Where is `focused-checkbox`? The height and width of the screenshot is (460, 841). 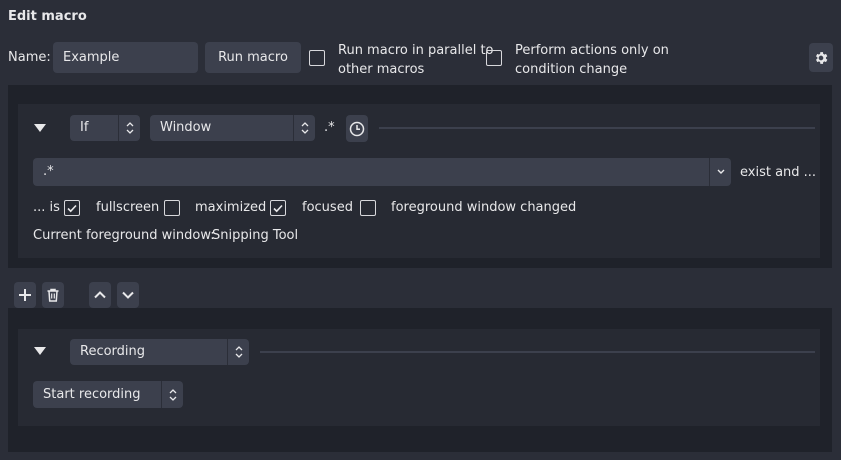 focused-checkbox is located at coordinates (278, 208).